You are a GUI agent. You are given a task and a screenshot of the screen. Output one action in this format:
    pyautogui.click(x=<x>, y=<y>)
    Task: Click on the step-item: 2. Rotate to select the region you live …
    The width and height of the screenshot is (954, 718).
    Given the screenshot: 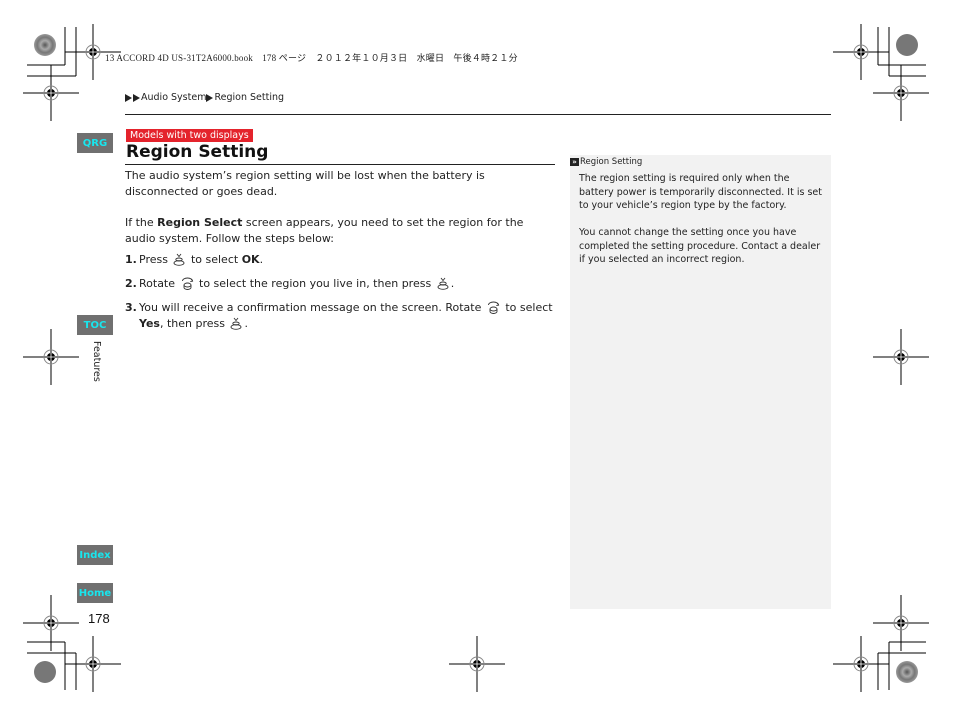 What is the action you would take?
    pyautogui.click(x=290, y=283)
    